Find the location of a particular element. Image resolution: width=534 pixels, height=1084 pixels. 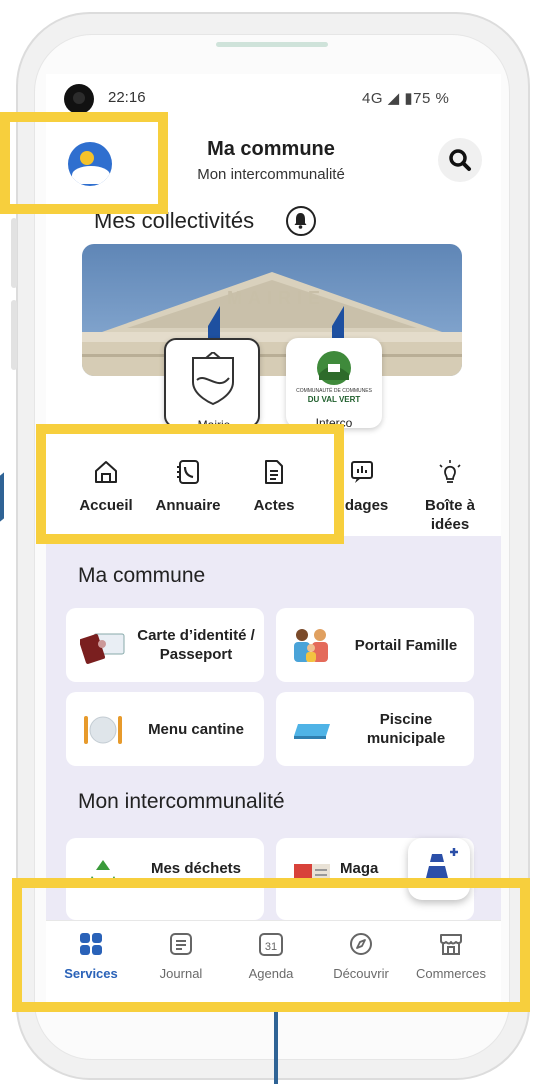

tab-label: Boîte à idées is located at coordinates (449, 515).